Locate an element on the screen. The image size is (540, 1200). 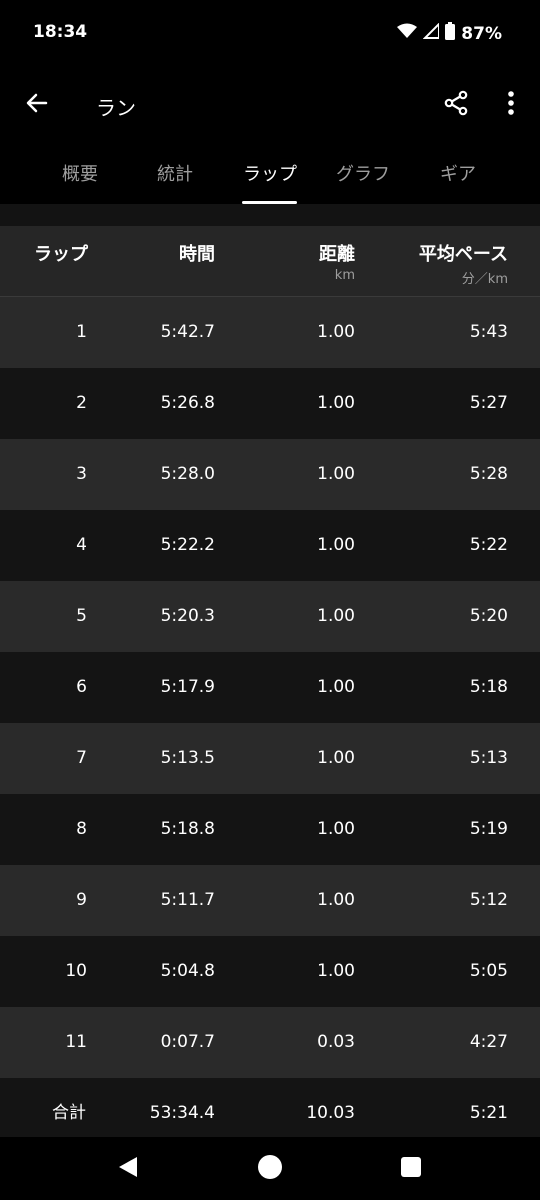
lap-time: 5:04.8 is located at coordinates (187, 971).